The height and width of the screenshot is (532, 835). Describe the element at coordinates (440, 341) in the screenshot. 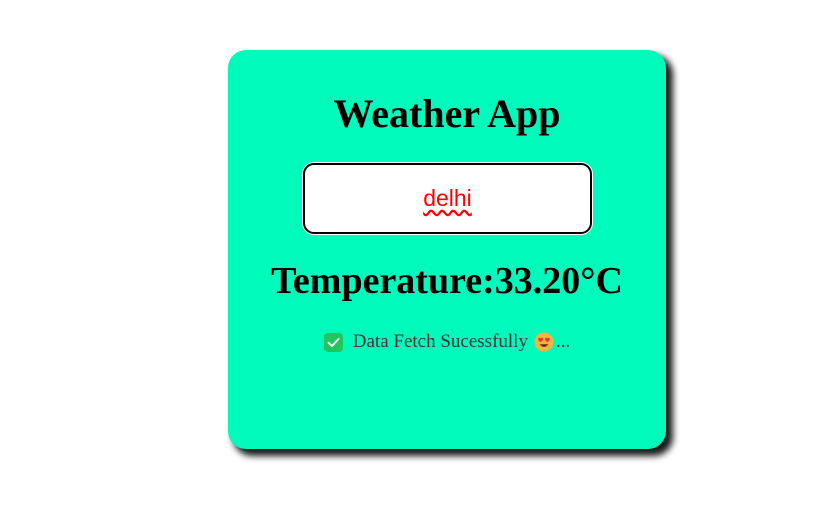

I see `status-text: Data Fetch Sucessfully` at that location.